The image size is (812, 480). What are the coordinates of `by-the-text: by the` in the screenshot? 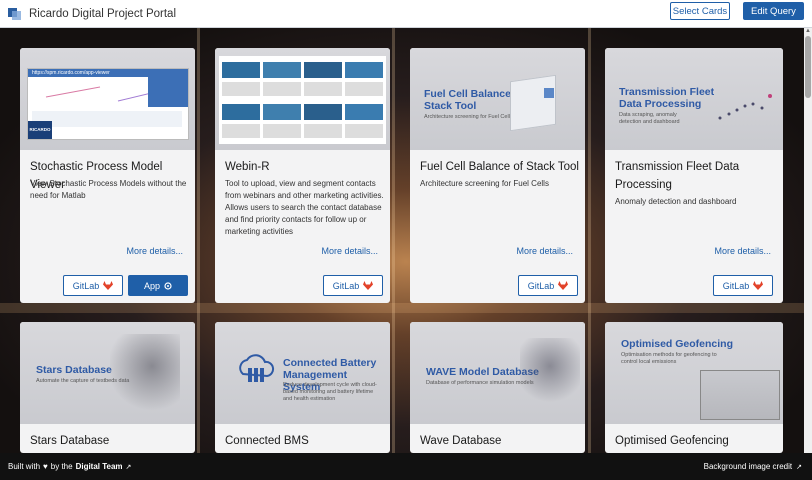 It's located at (61, 466).